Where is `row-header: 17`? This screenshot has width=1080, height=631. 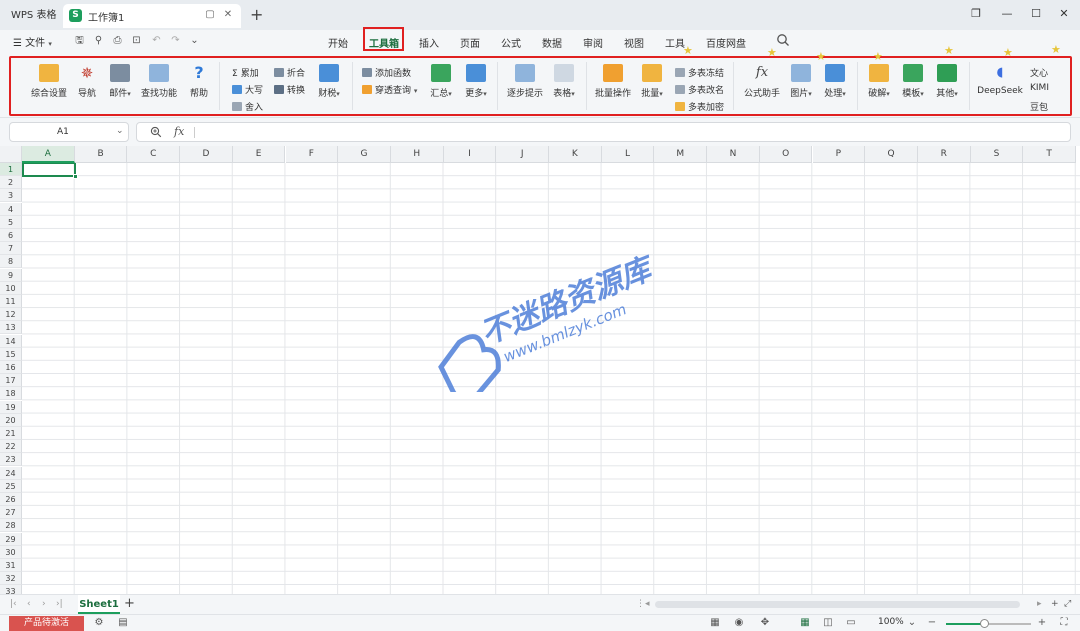 row-header: 17 is located at coordinates (11, 381).